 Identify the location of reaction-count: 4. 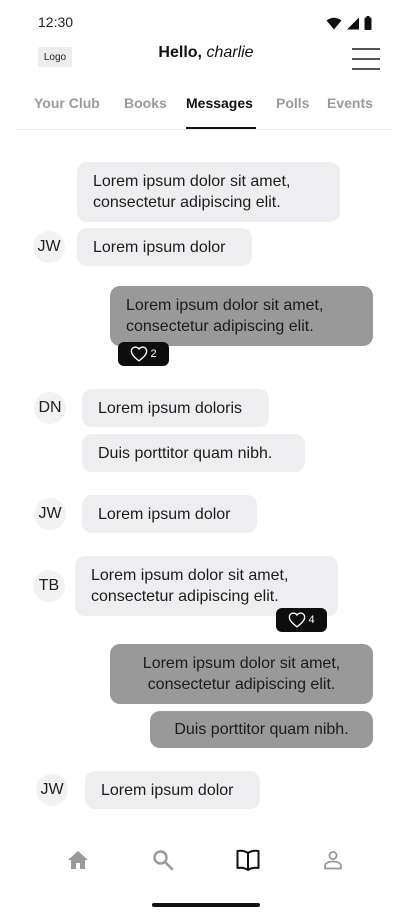
(311, 620).